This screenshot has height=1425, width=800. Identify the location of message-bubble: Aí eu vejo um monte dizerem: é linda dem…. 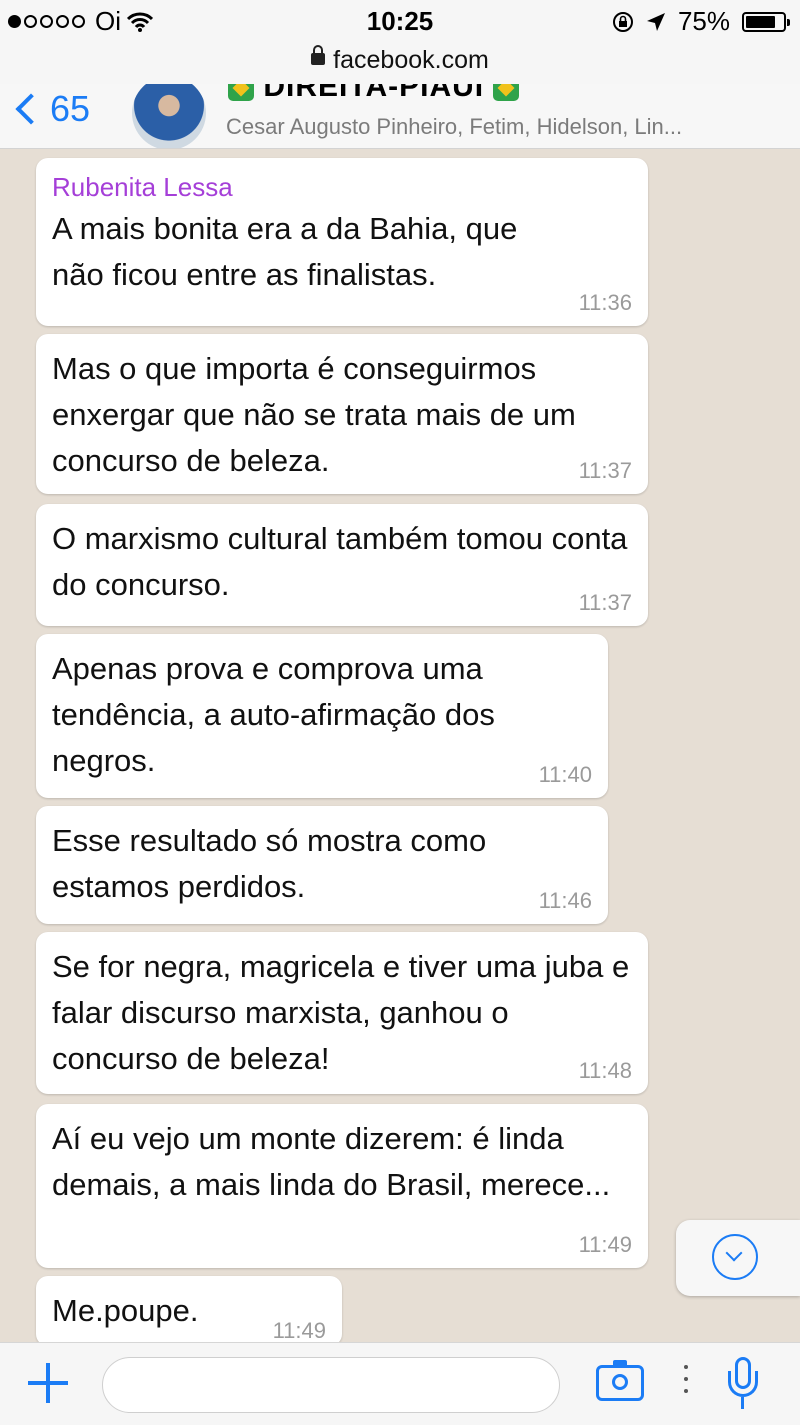
(342, 1186).